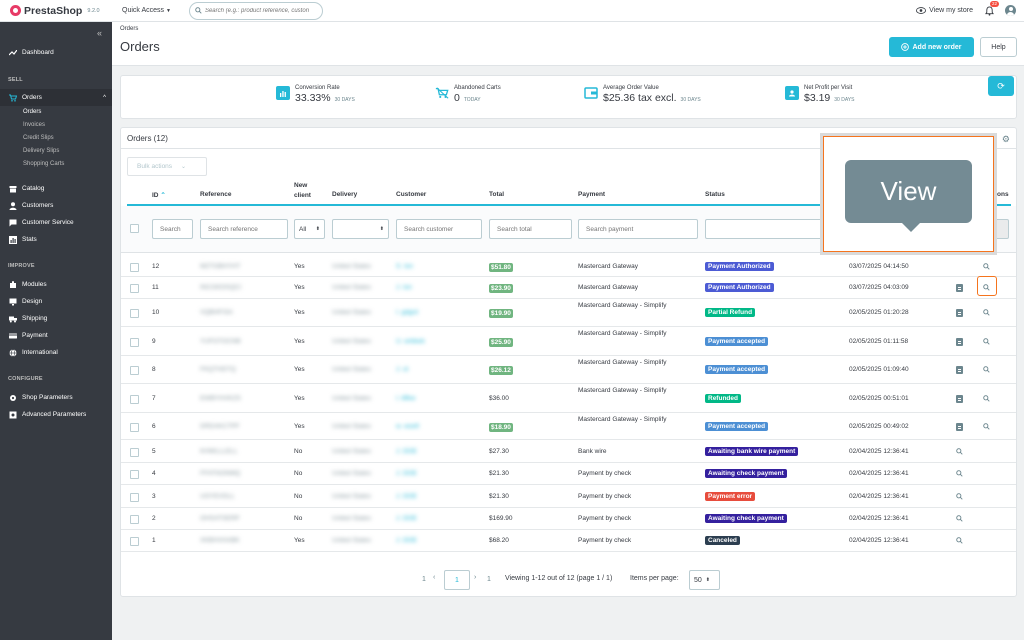 The image size is (1024, 640). I want to click on help-button: Help, so click(998, 47).